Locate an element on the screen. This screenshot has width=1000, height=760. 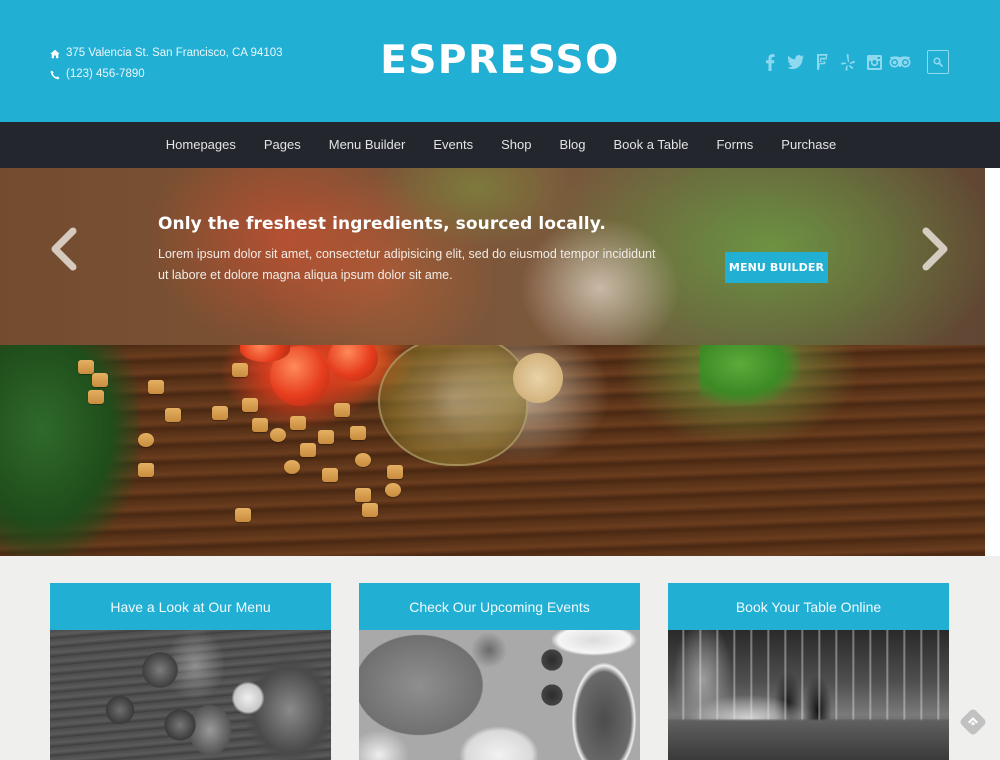
yelp-link is located at coordinates (848, 62).